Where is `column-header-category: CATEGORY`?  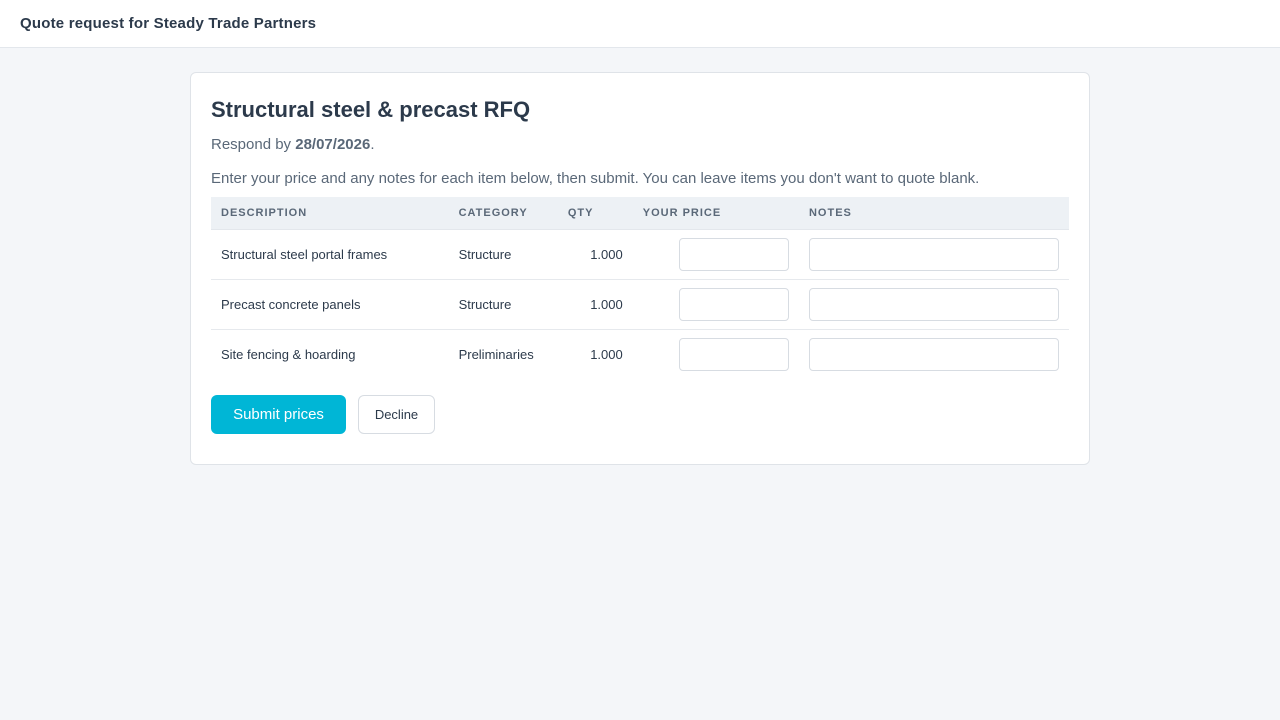
column-header-category: CATEGORY is located at coordinates (503, 213).